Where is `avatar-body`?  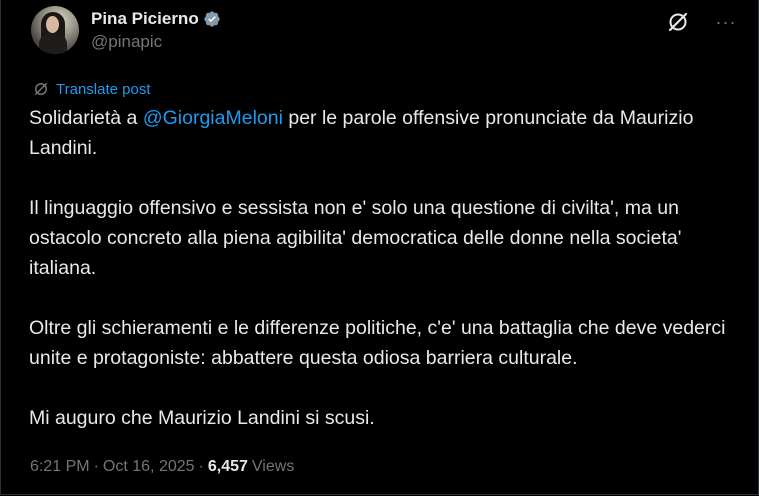 avatar-body is located at coordinates (53, 44).